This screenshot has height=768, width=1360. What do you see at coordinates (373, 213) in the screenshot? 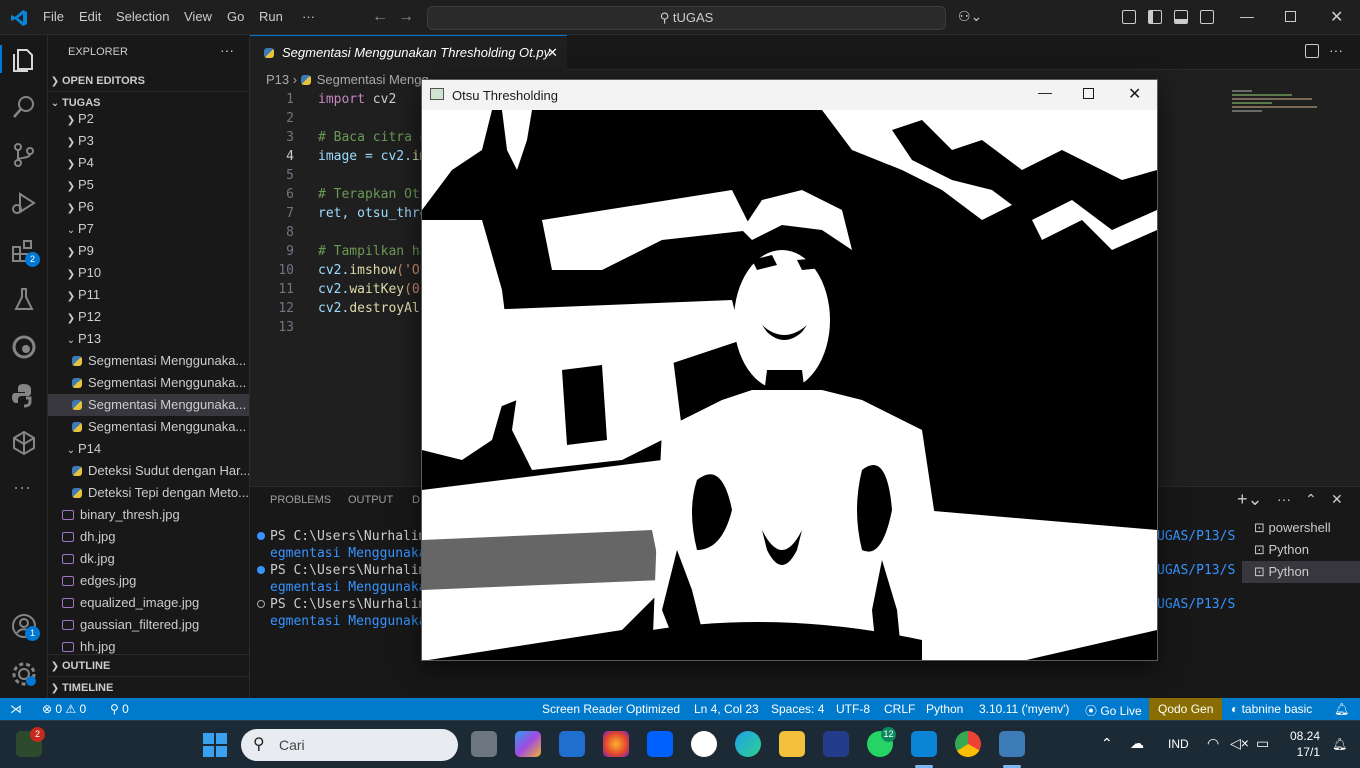
I see `code-line: ret, otsu_thre` at bounding box center [373, 213].